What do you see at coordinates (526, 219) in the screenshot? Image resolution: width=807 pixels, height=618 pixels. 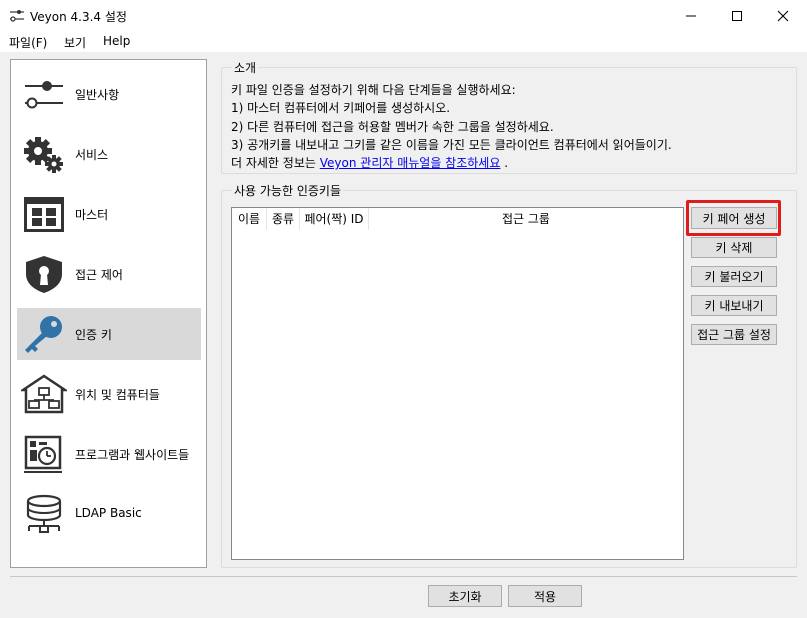 I see `column-header-access-group: 접근 그룹` at bounding box center [526, 219].